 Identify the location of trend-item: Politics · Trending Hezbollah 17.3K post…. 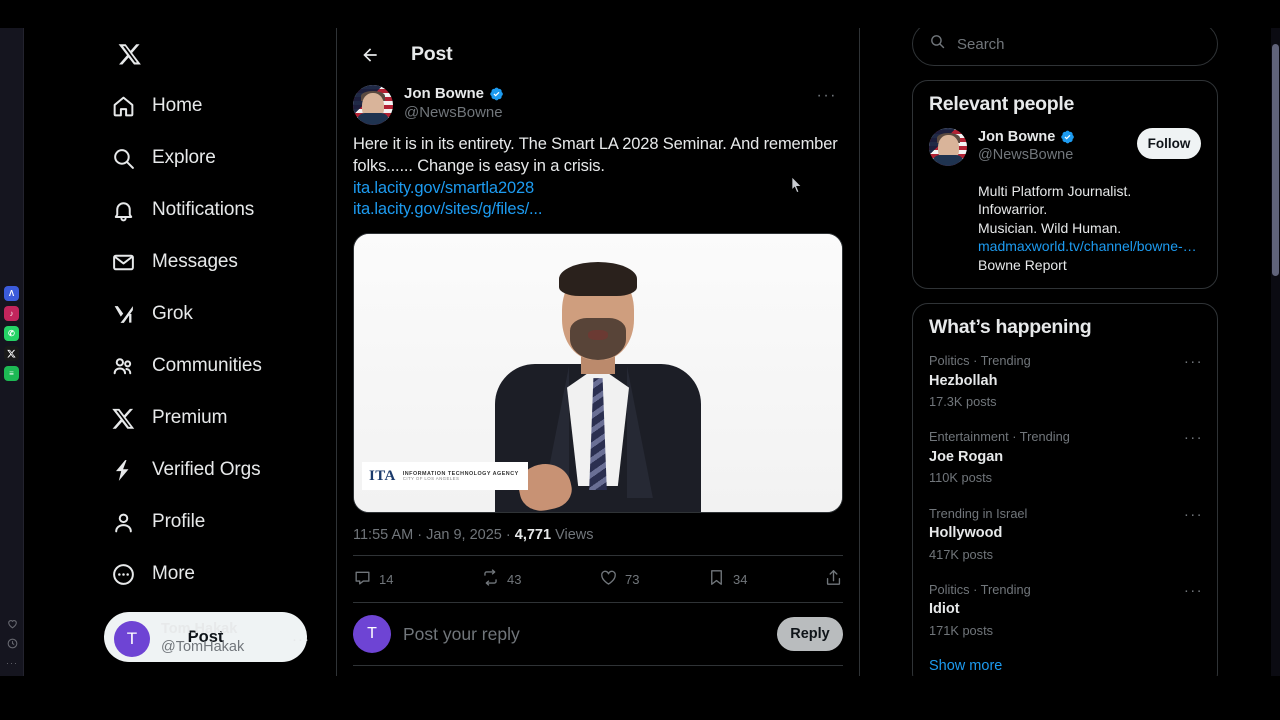
(1065, 381).